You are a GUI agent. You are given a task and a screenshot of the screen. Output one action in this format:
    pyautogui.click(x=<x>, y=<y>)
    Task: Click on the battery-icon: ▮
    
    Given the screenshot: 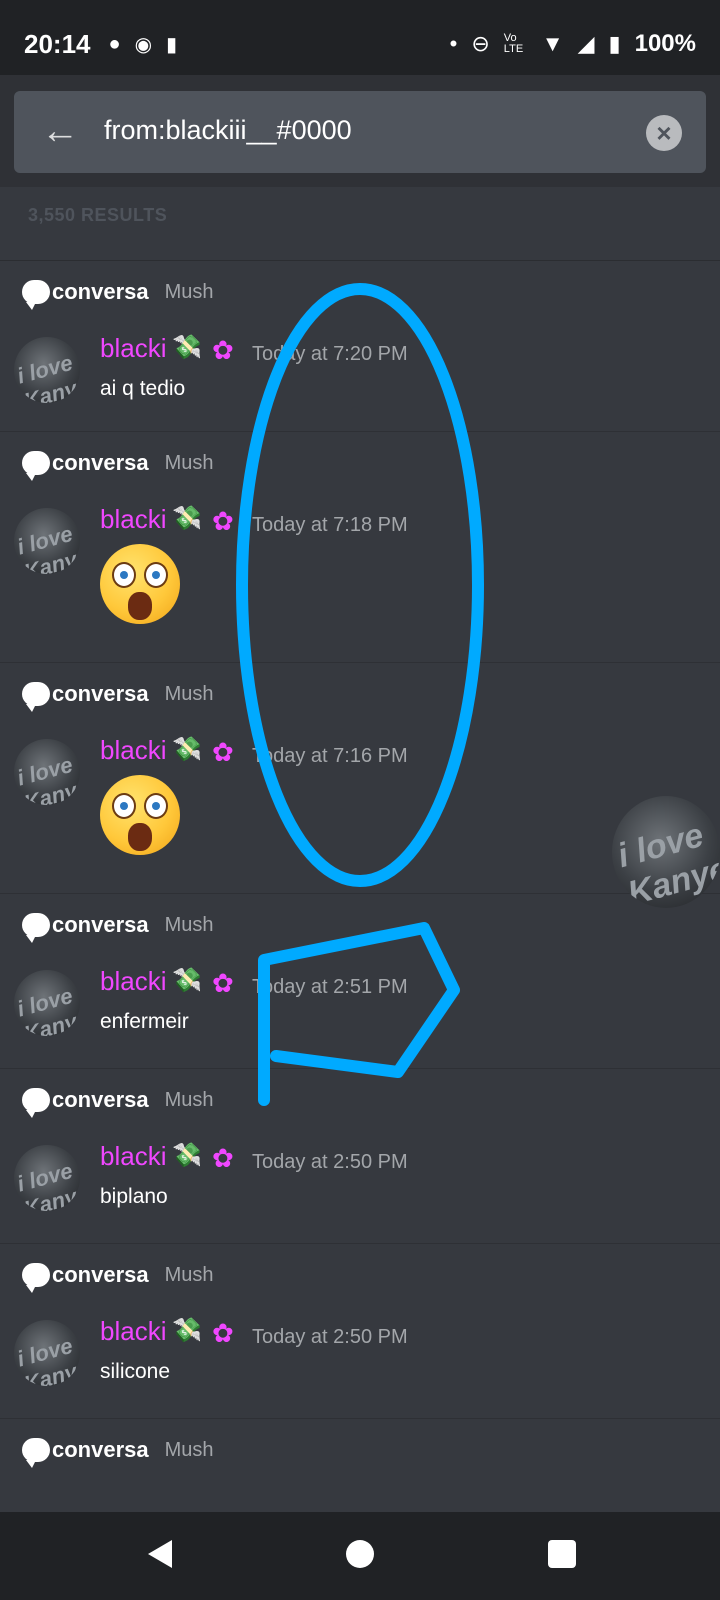 What is the action you would take?
    pyautogui.click(x=614, y=43)
    